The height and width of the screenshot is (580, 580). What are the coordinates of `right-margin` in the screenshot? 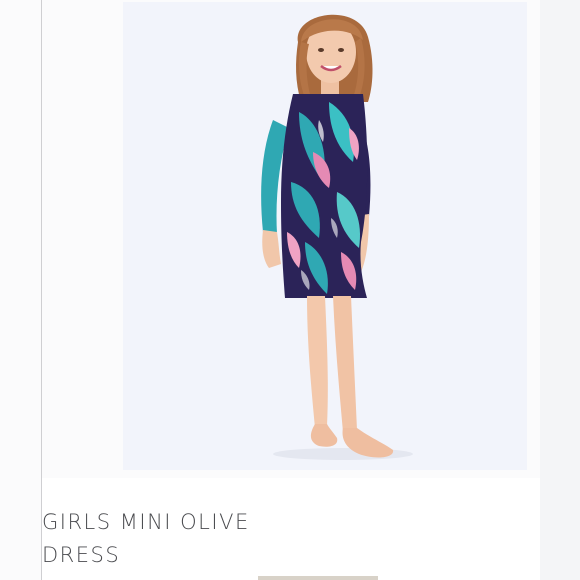 It's located at (560, 290).